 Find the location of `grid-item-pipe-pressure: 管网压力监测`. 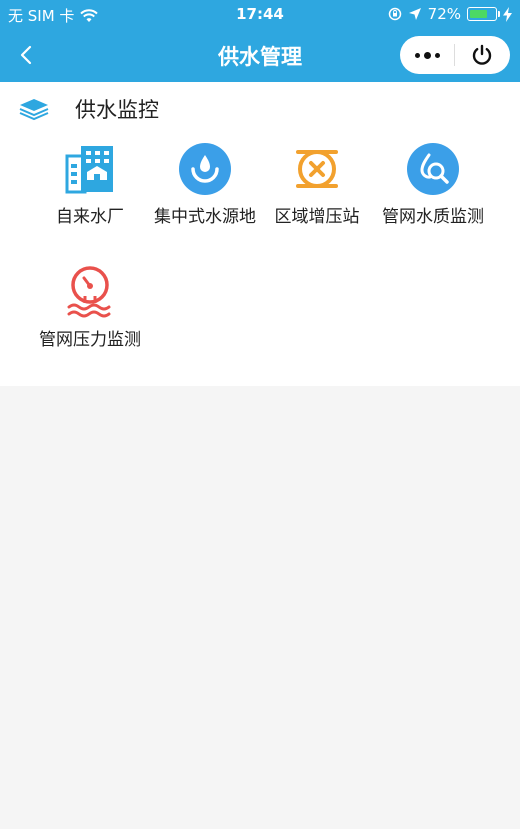

grid-item-pipe-pressure: 管网压力监测 is located at coordinates (90, 309).